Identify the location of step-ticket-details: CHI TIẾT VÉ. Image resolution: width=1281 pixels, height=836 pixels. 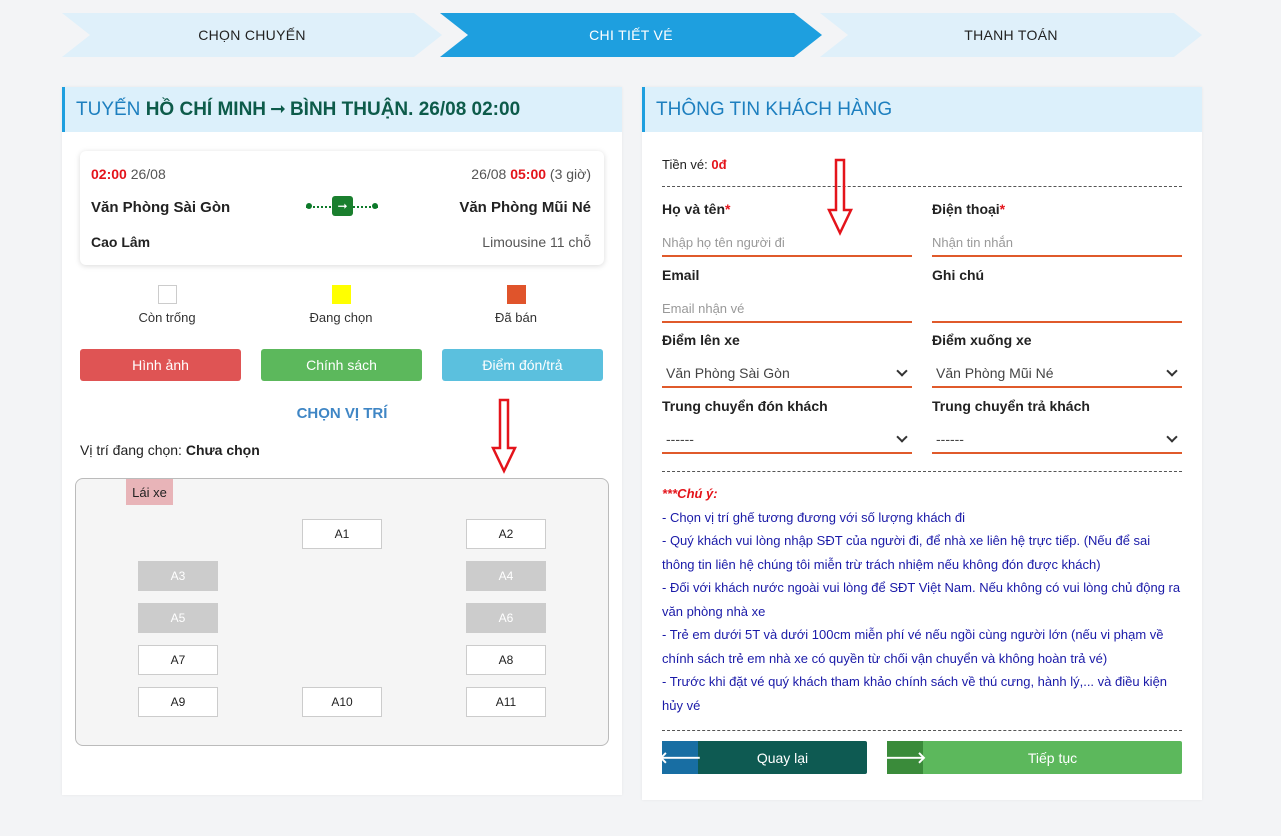
(631, 35).